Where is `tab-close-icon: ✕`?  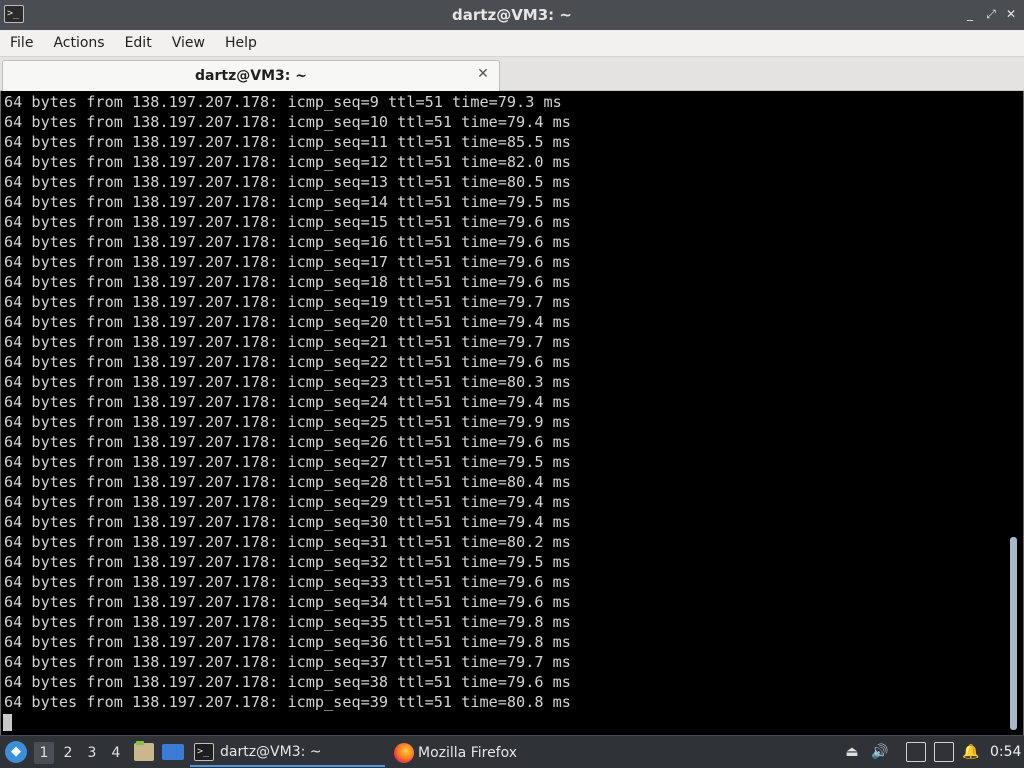
tab-close-icon: ✕ is located at coordinates (483, 74).